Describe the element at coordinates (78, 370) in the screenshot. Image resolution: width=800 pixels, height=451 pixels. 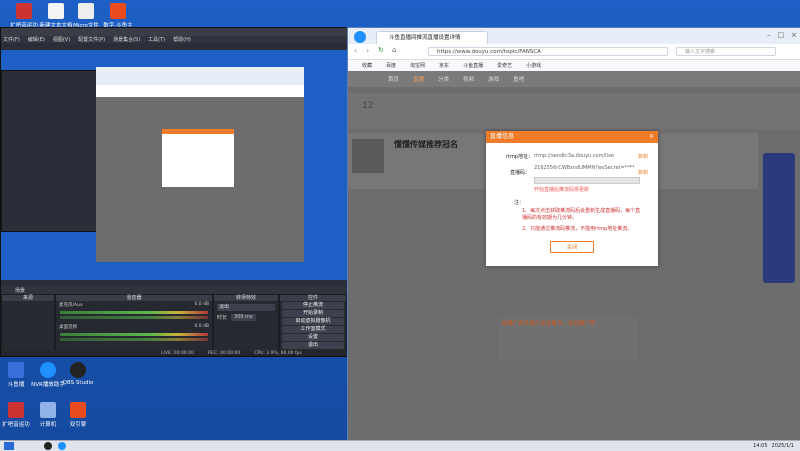
I see `obs-icon` at that location.